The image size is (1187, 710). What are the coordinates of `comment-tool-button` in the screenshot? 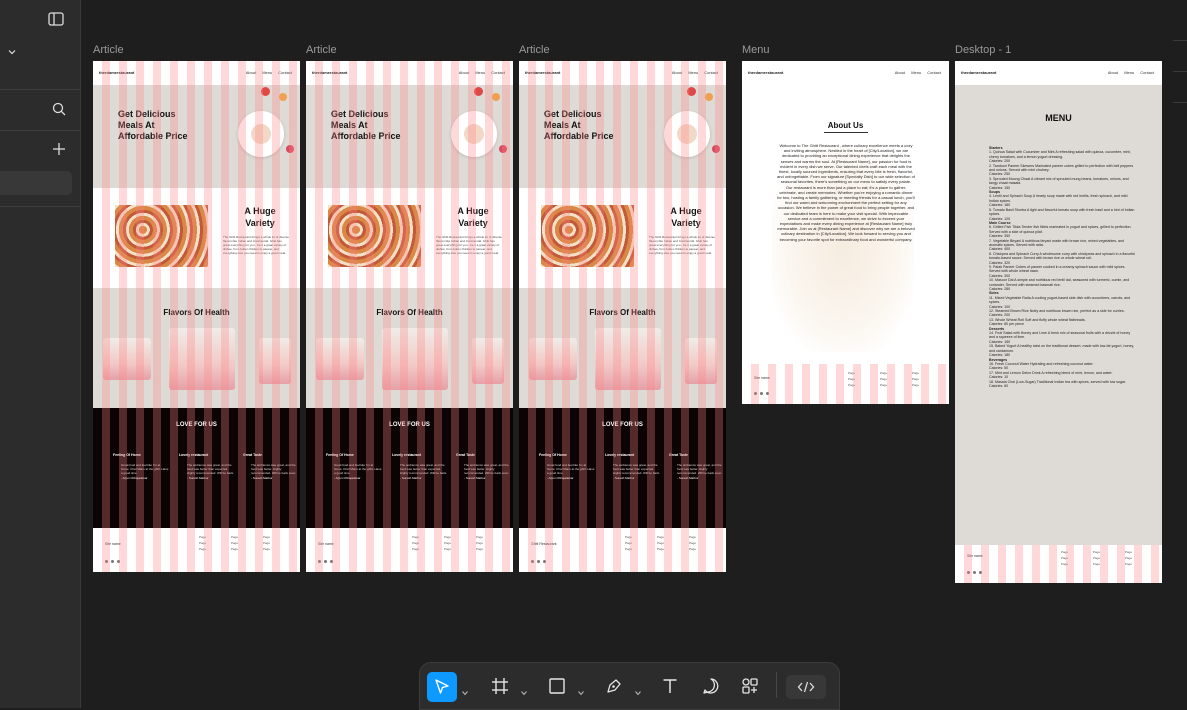 It's located at (711, 686).